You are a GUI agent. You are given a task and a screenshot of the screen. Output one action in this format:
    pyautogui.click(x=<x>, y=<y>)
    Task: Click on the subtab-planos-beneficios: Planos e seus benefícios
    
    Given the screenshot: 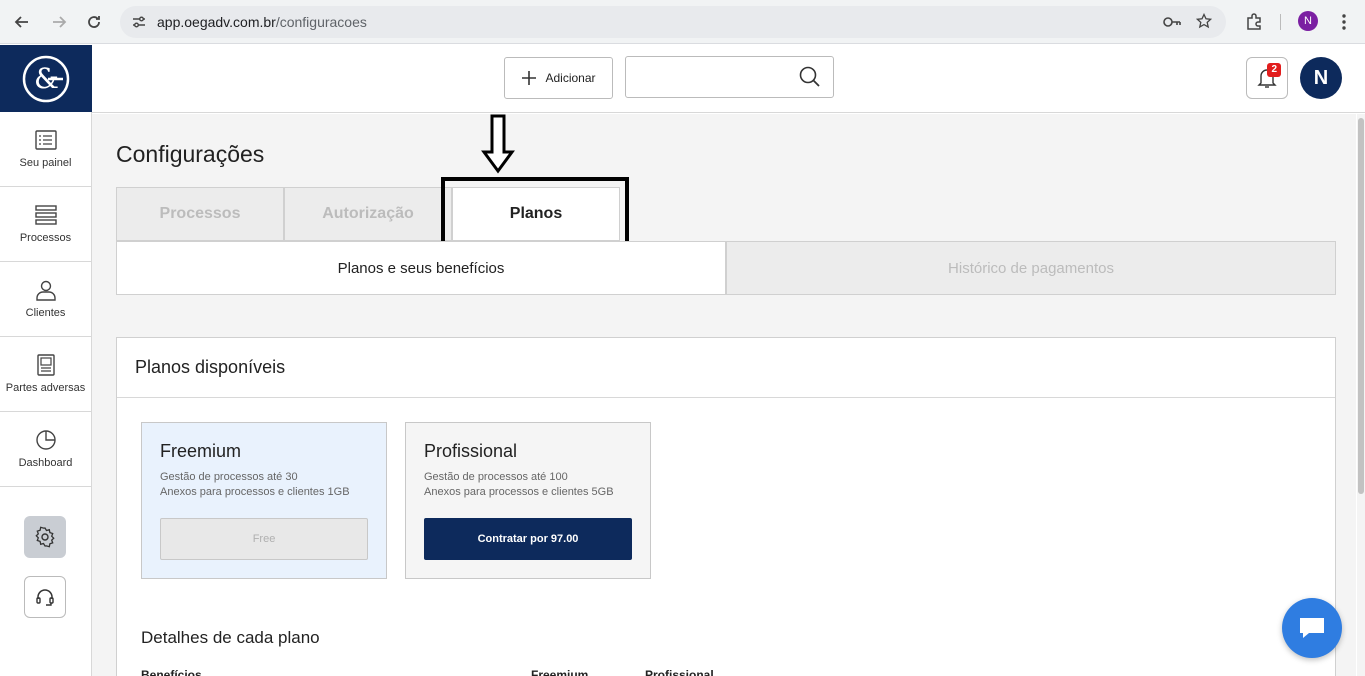 What is the action you would take?
    pyautogui.click(x=421, y=268)
    